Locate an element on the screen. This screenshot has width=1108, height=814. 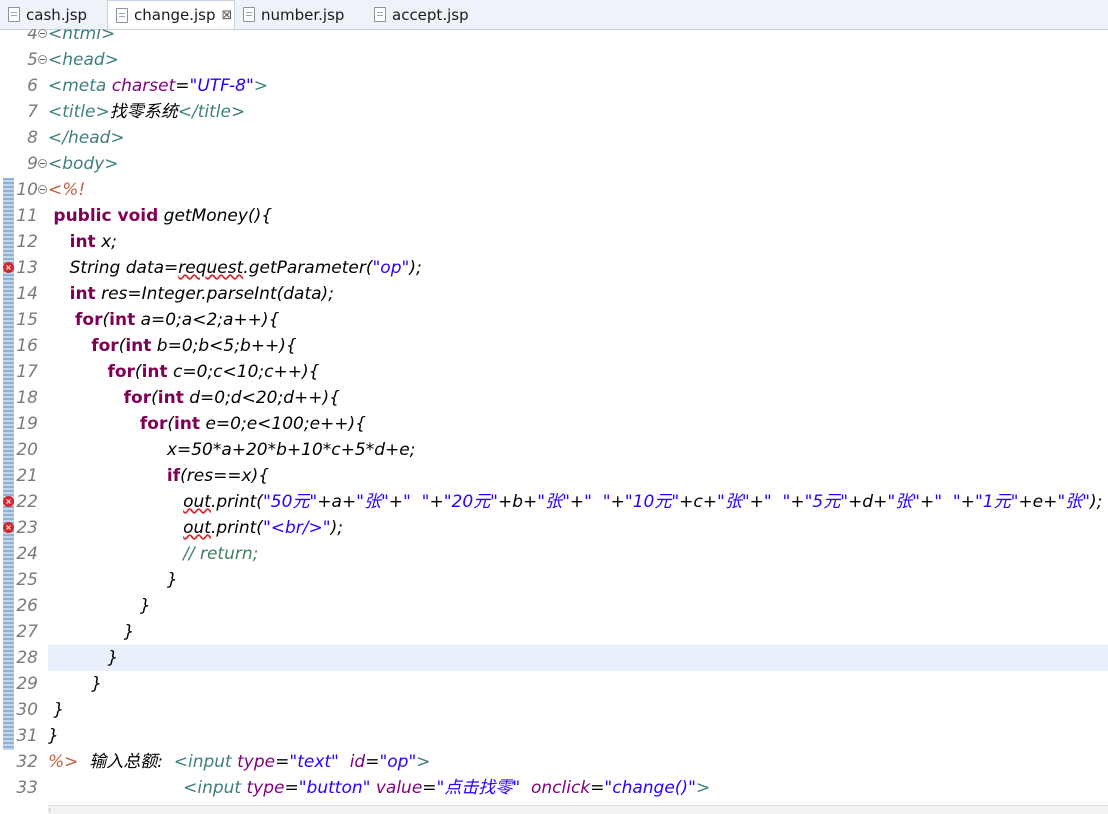
code-token: "op" is located at coordinates (391, 268).